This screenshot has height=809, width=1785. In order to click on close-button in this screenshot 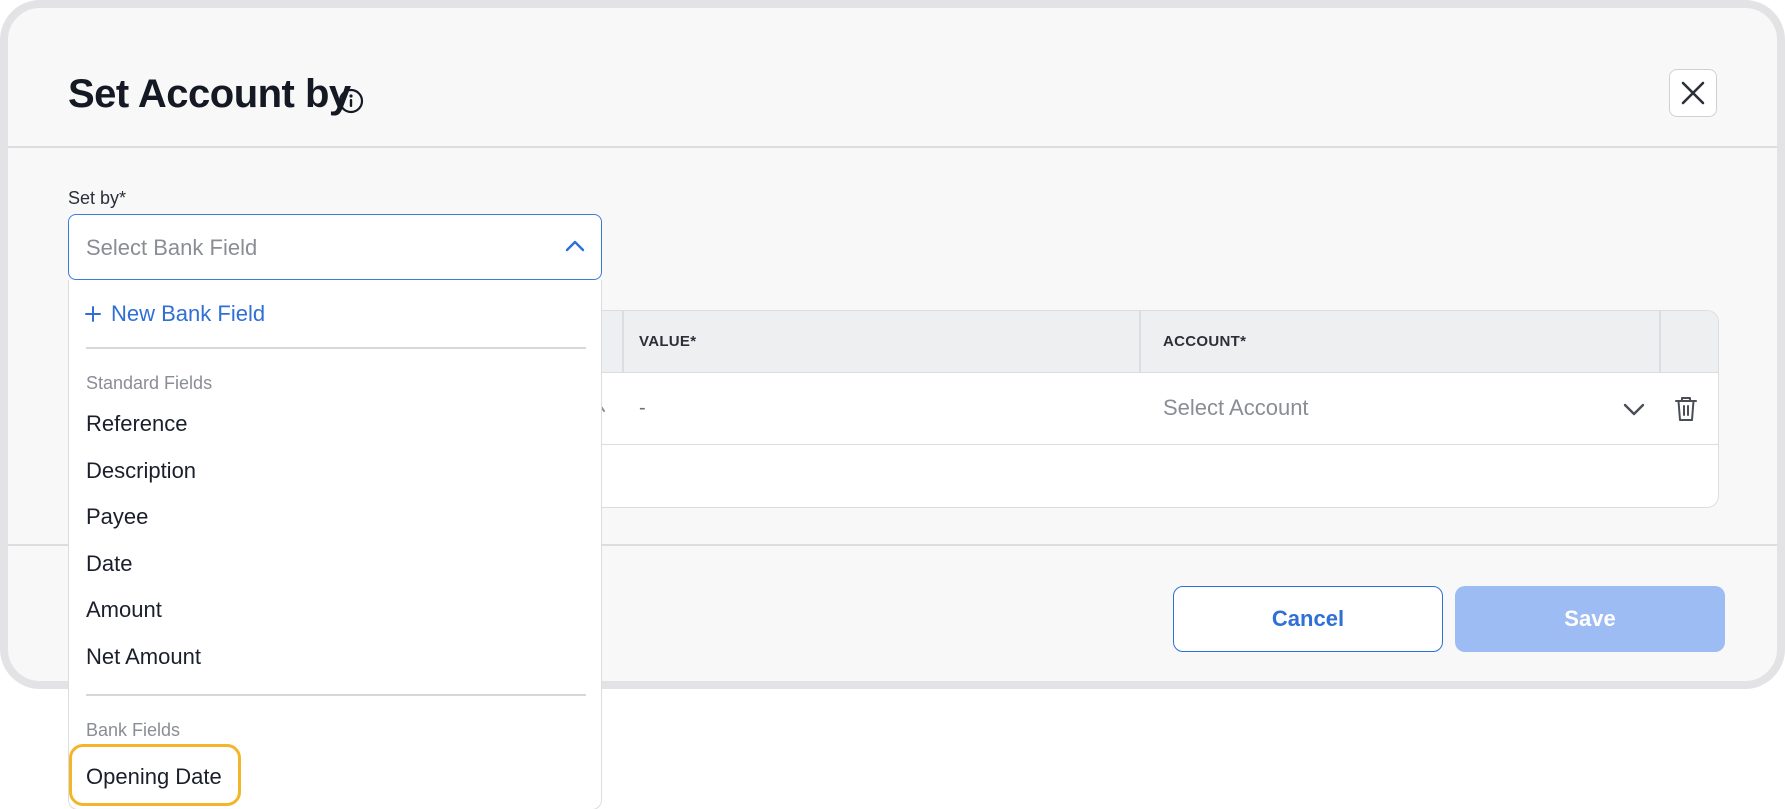, I will do `click(1693, 93)`.